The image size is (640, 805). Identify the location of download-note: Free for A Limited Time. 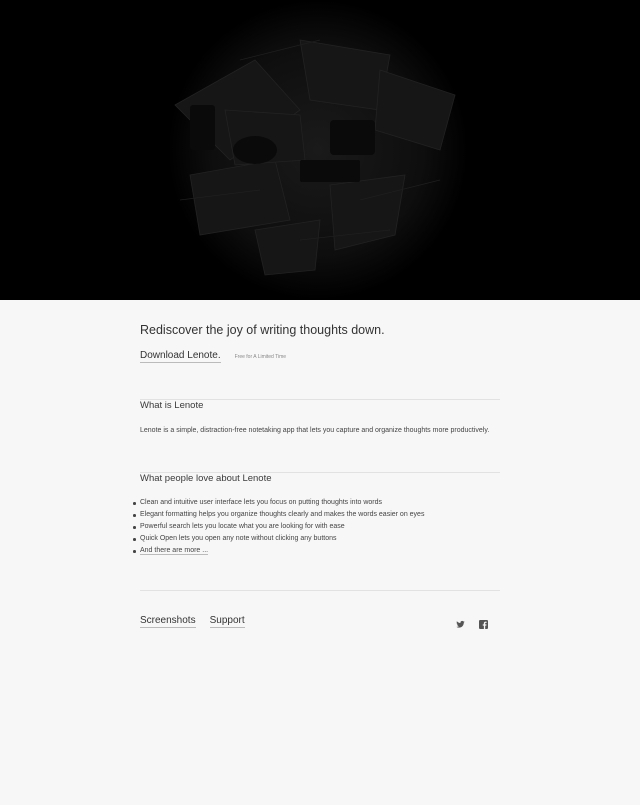
(260, 357).